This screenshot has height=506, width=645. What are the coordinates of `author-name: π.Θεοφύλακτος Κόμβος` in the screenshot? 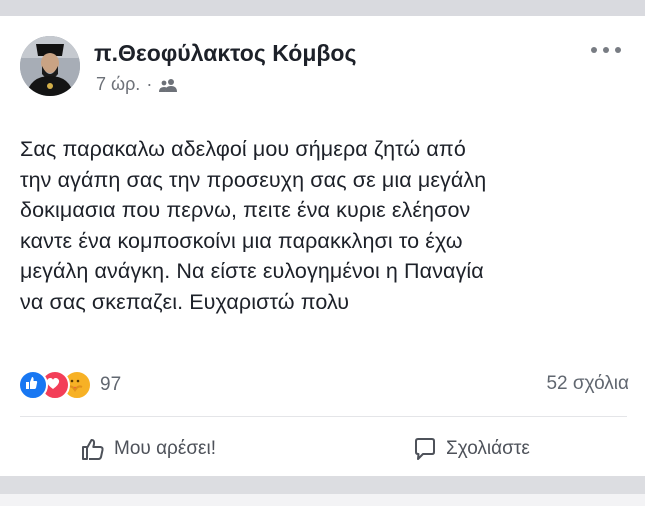 It's located at (225, 53).